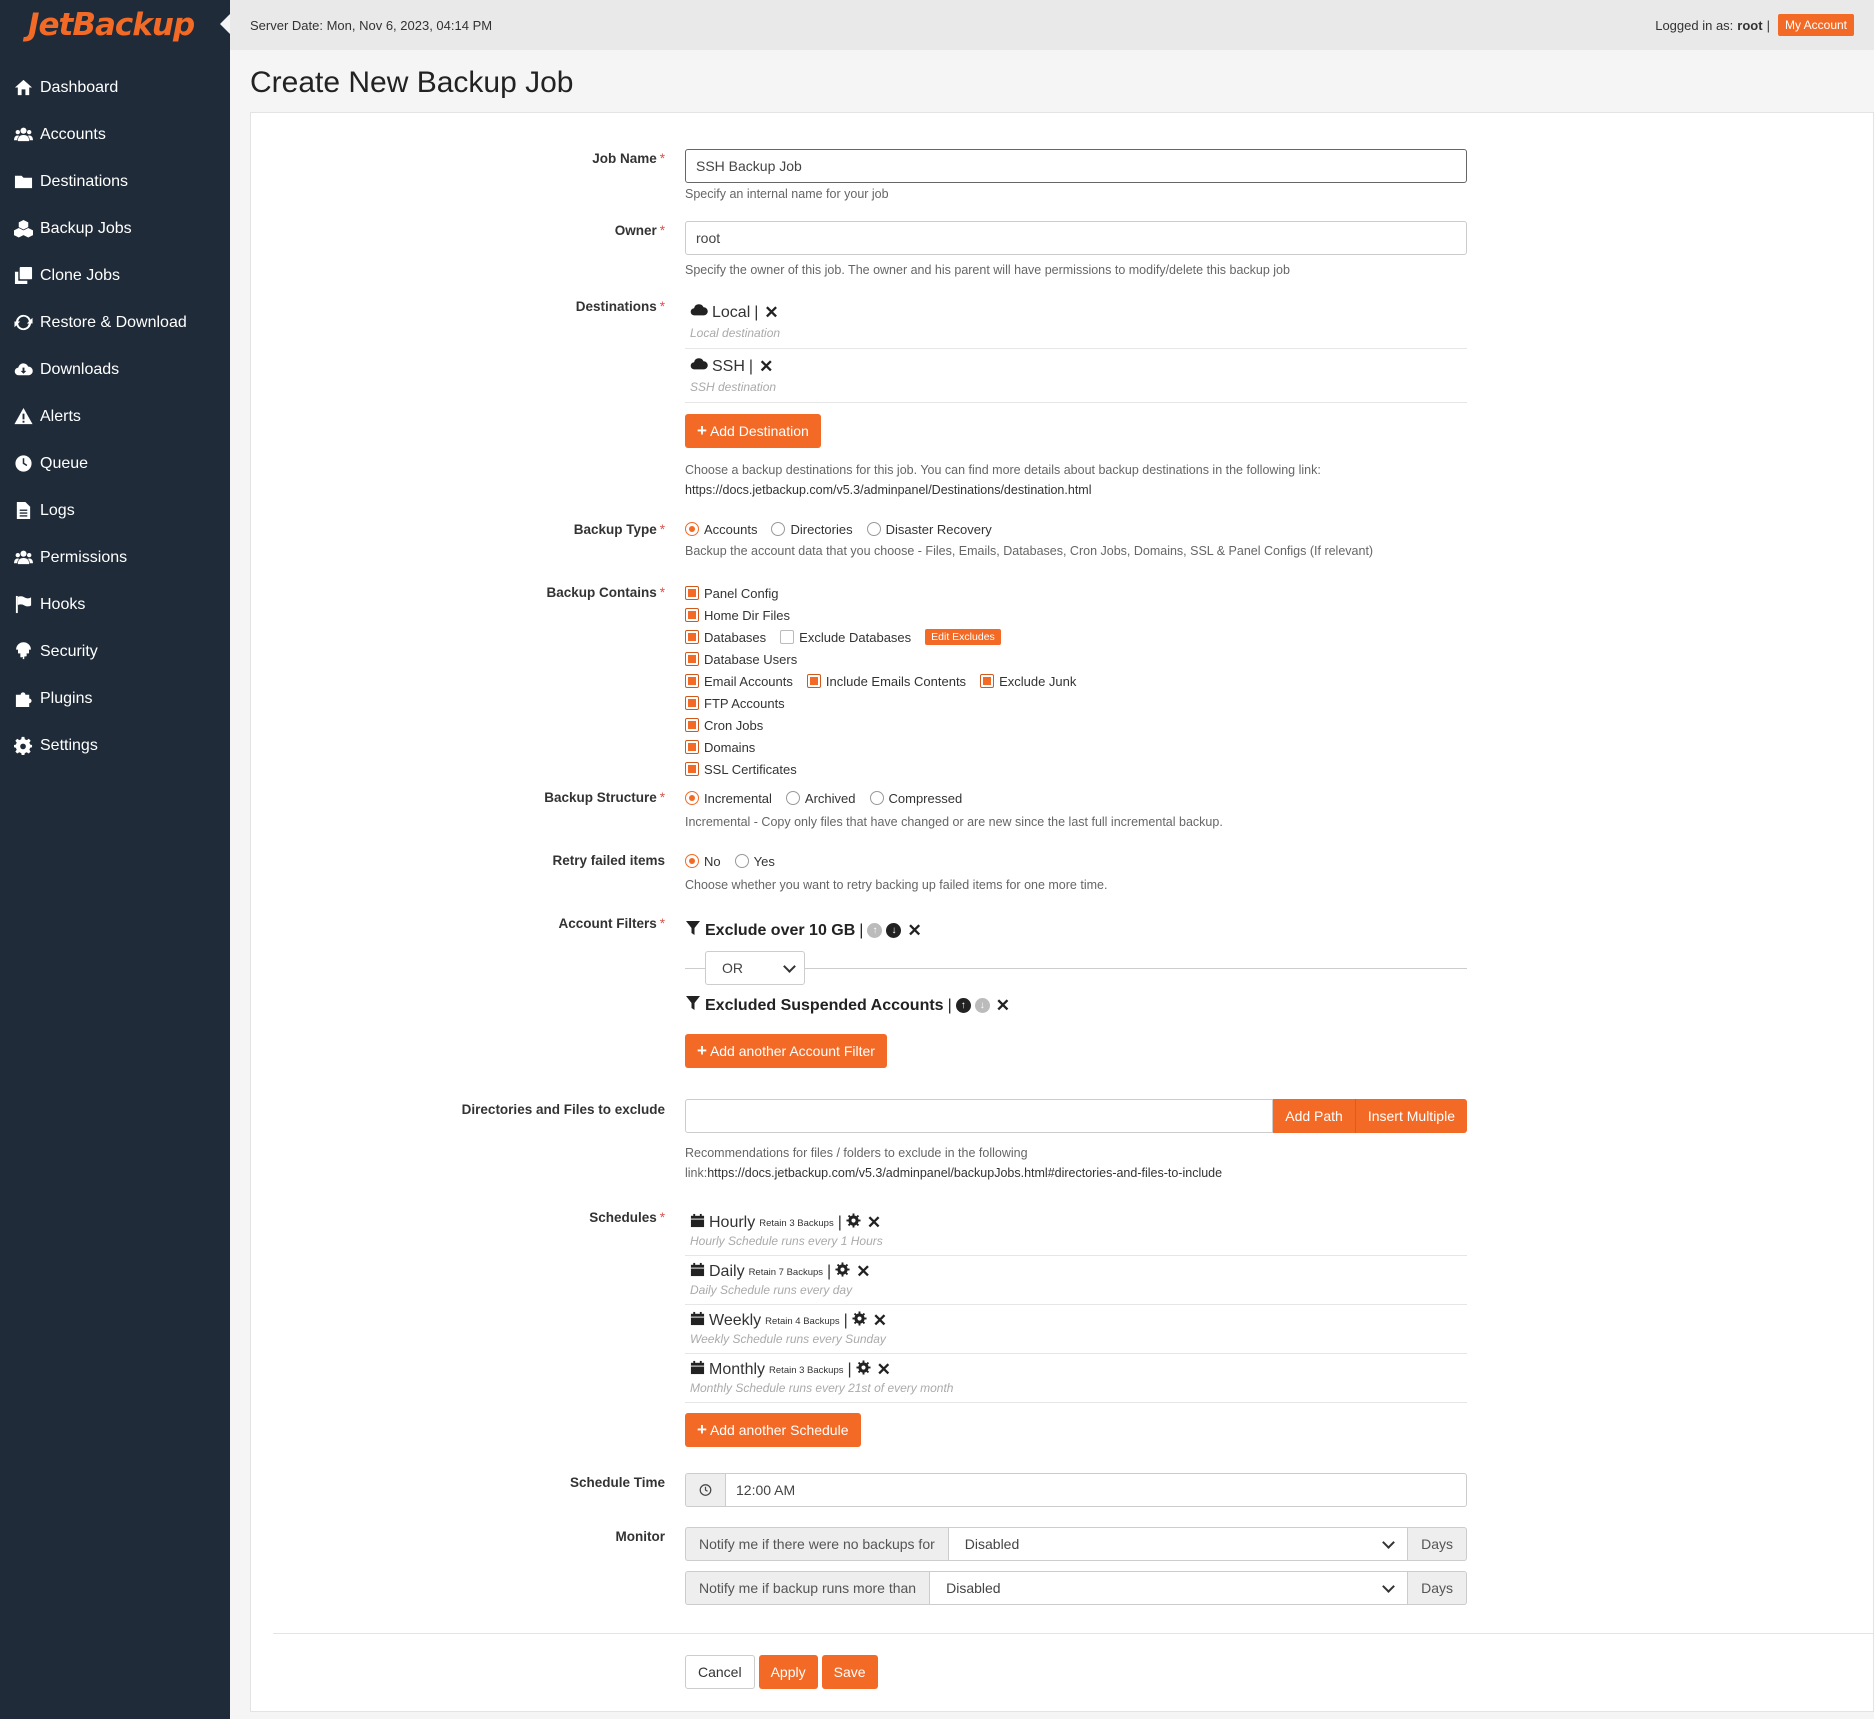 This screenshot has width=1874, height=1719. I want to click on email-accounts-checkbox: Email Accounts, so click(739, 681).